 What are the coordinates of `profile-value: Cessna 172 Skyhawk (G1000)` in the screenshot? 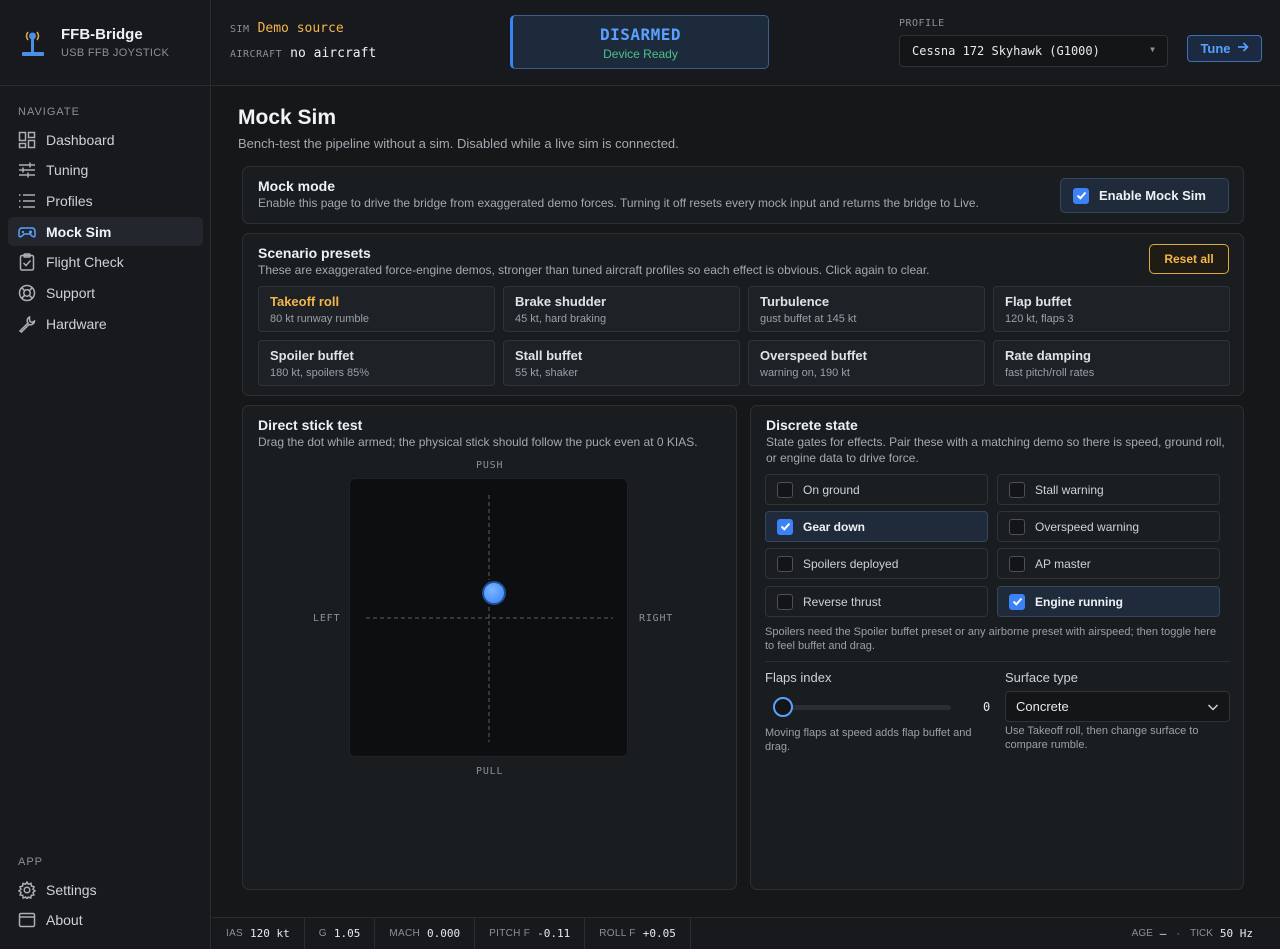 It's located at (1006, 51).